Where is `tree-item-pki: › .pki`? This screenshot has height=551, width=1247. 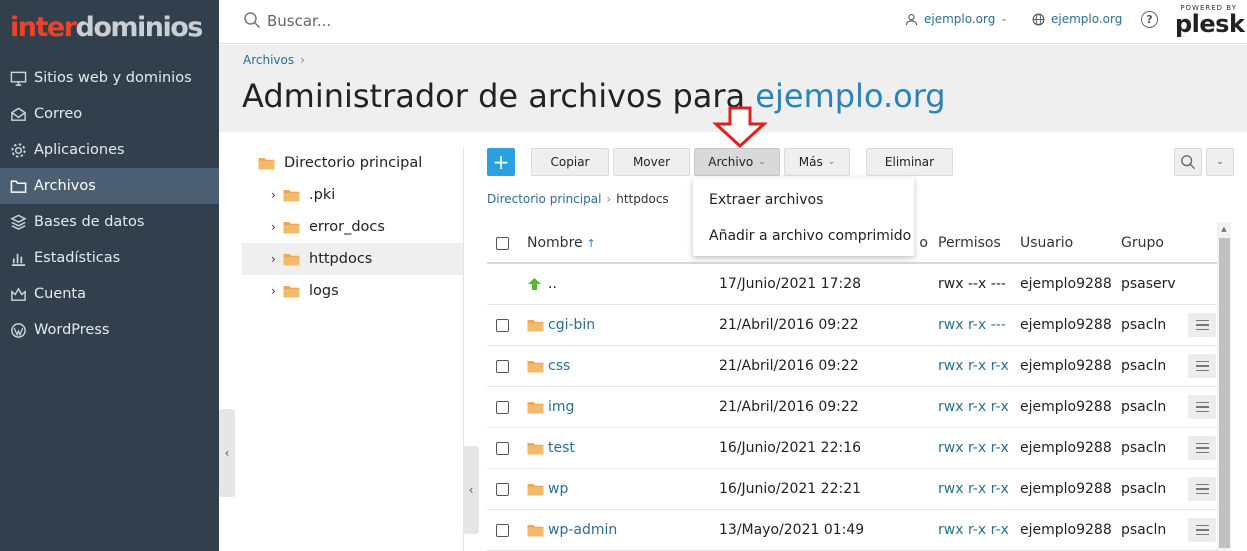
tree-item-pki: › .pki is located at coordinates (352, 195).